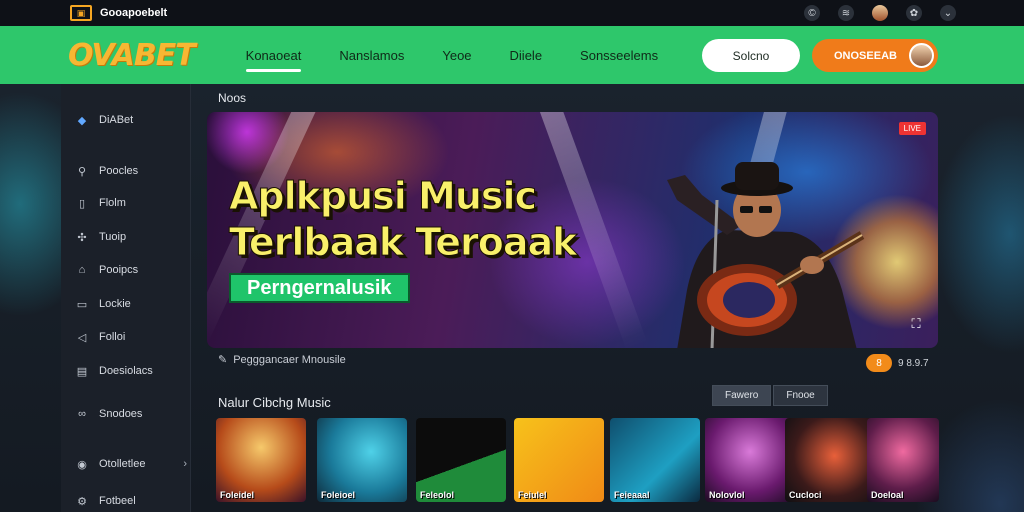 The height and width of the screenshot is (512, 1024). What do you see at coordinates (82, 270) in the screenshot?
I see `shop-icon: ⌂` at bounding box center [82, 270].